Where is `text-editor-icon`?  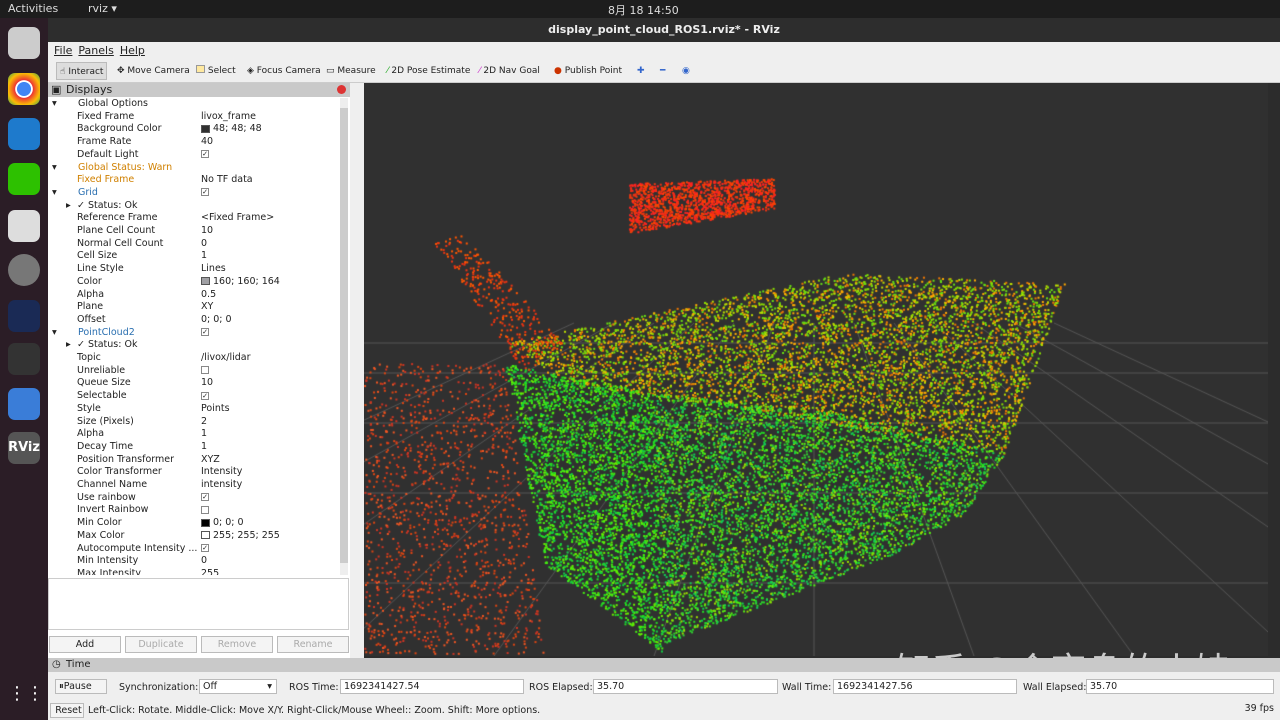
text-editor-icon is located at coordinates (24, 404).